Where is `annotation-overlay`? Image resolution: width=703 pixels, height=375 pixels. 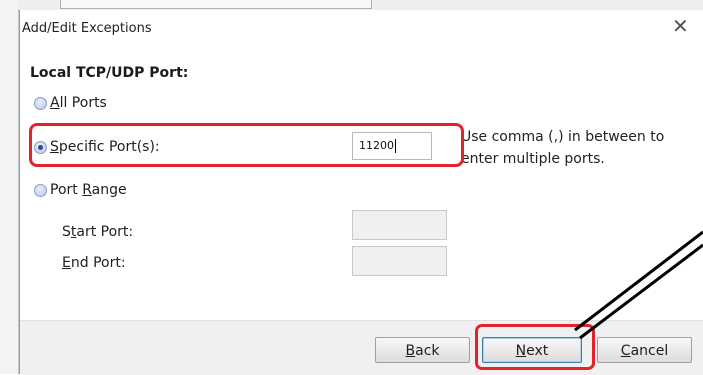 annotation-overlay is located at coordinates (638, 285).